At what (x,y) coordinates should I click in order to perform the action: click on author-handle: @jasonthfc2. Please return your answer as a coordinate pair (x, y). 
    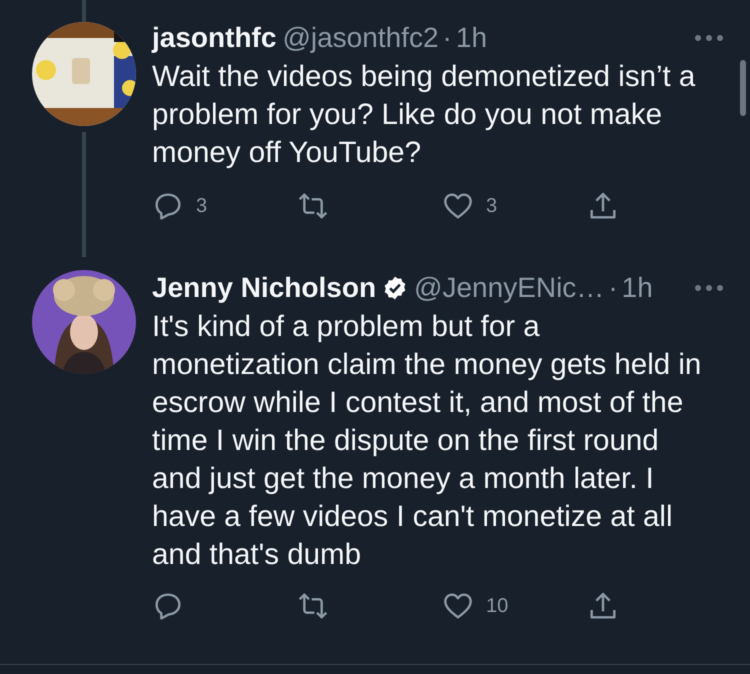
    Looking at the image, I should click on (360, 38).